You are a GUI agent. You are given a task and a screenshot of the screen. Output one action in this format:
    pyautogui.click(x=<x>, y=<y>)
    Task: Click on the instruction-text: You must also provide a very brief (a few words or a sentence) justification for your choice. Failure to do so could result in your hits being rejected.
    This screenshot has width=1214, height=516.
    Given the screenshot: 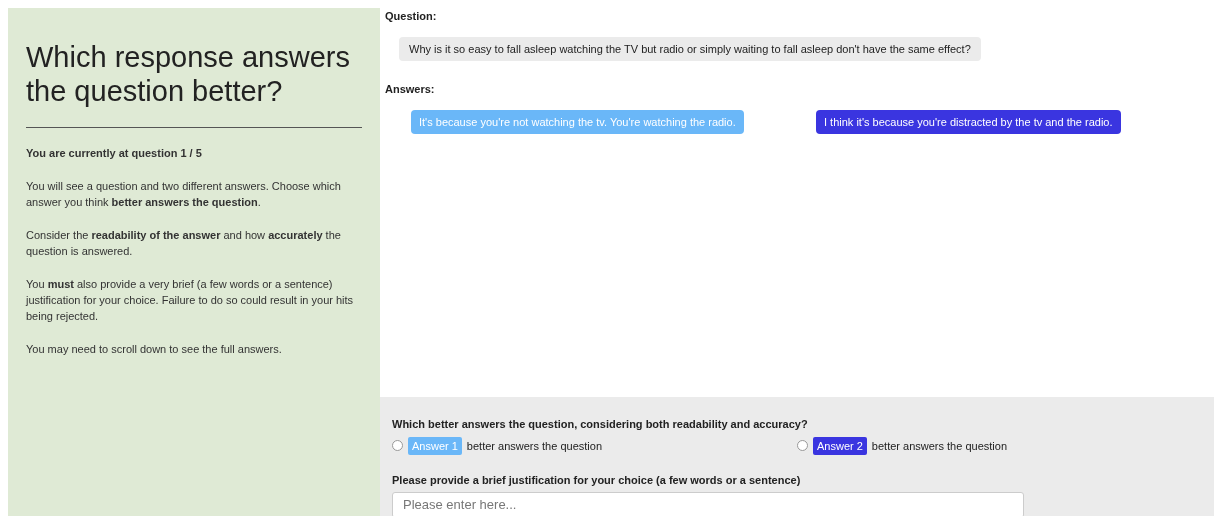 What is the action you would take?
    pyautogui.click(x=190, y=300)
    